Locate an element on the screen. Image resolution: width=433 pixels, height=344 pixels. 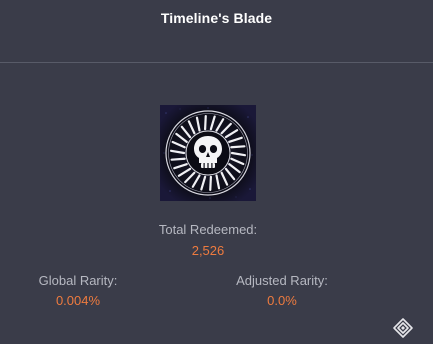
global-rarity-label: Global Rarity: is located at coordinates (78, 280).